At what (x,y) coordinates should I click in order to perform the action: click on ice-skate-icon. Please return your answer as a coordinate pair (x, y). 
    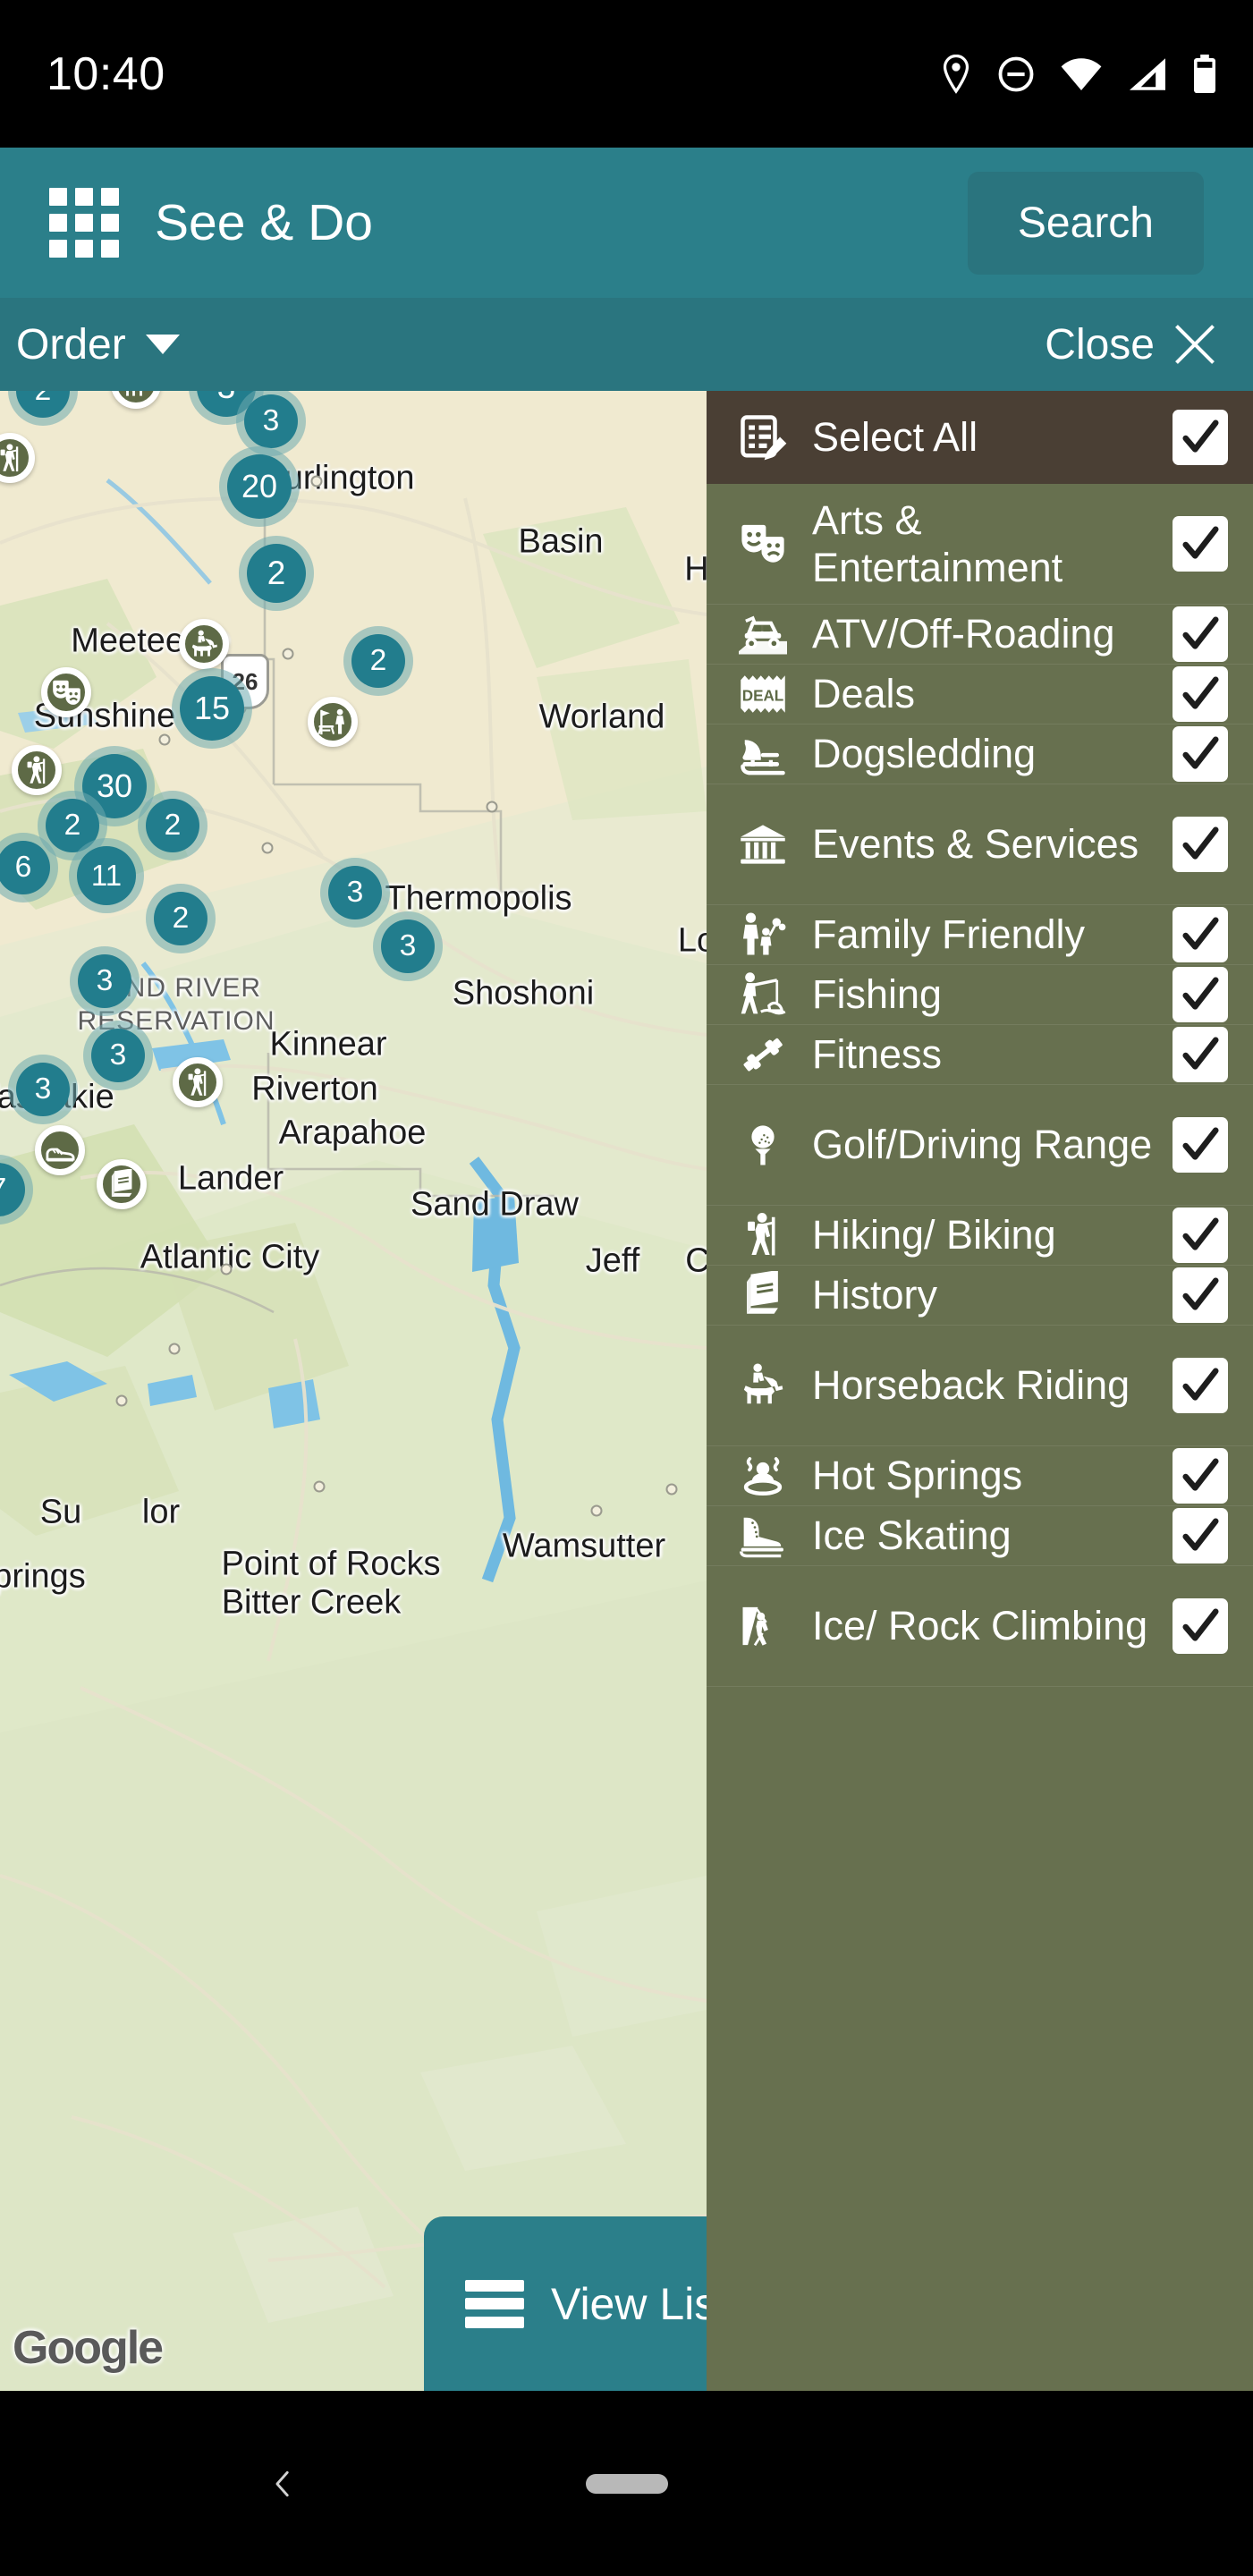
    Looking at the image, I should click on (763, 1536).